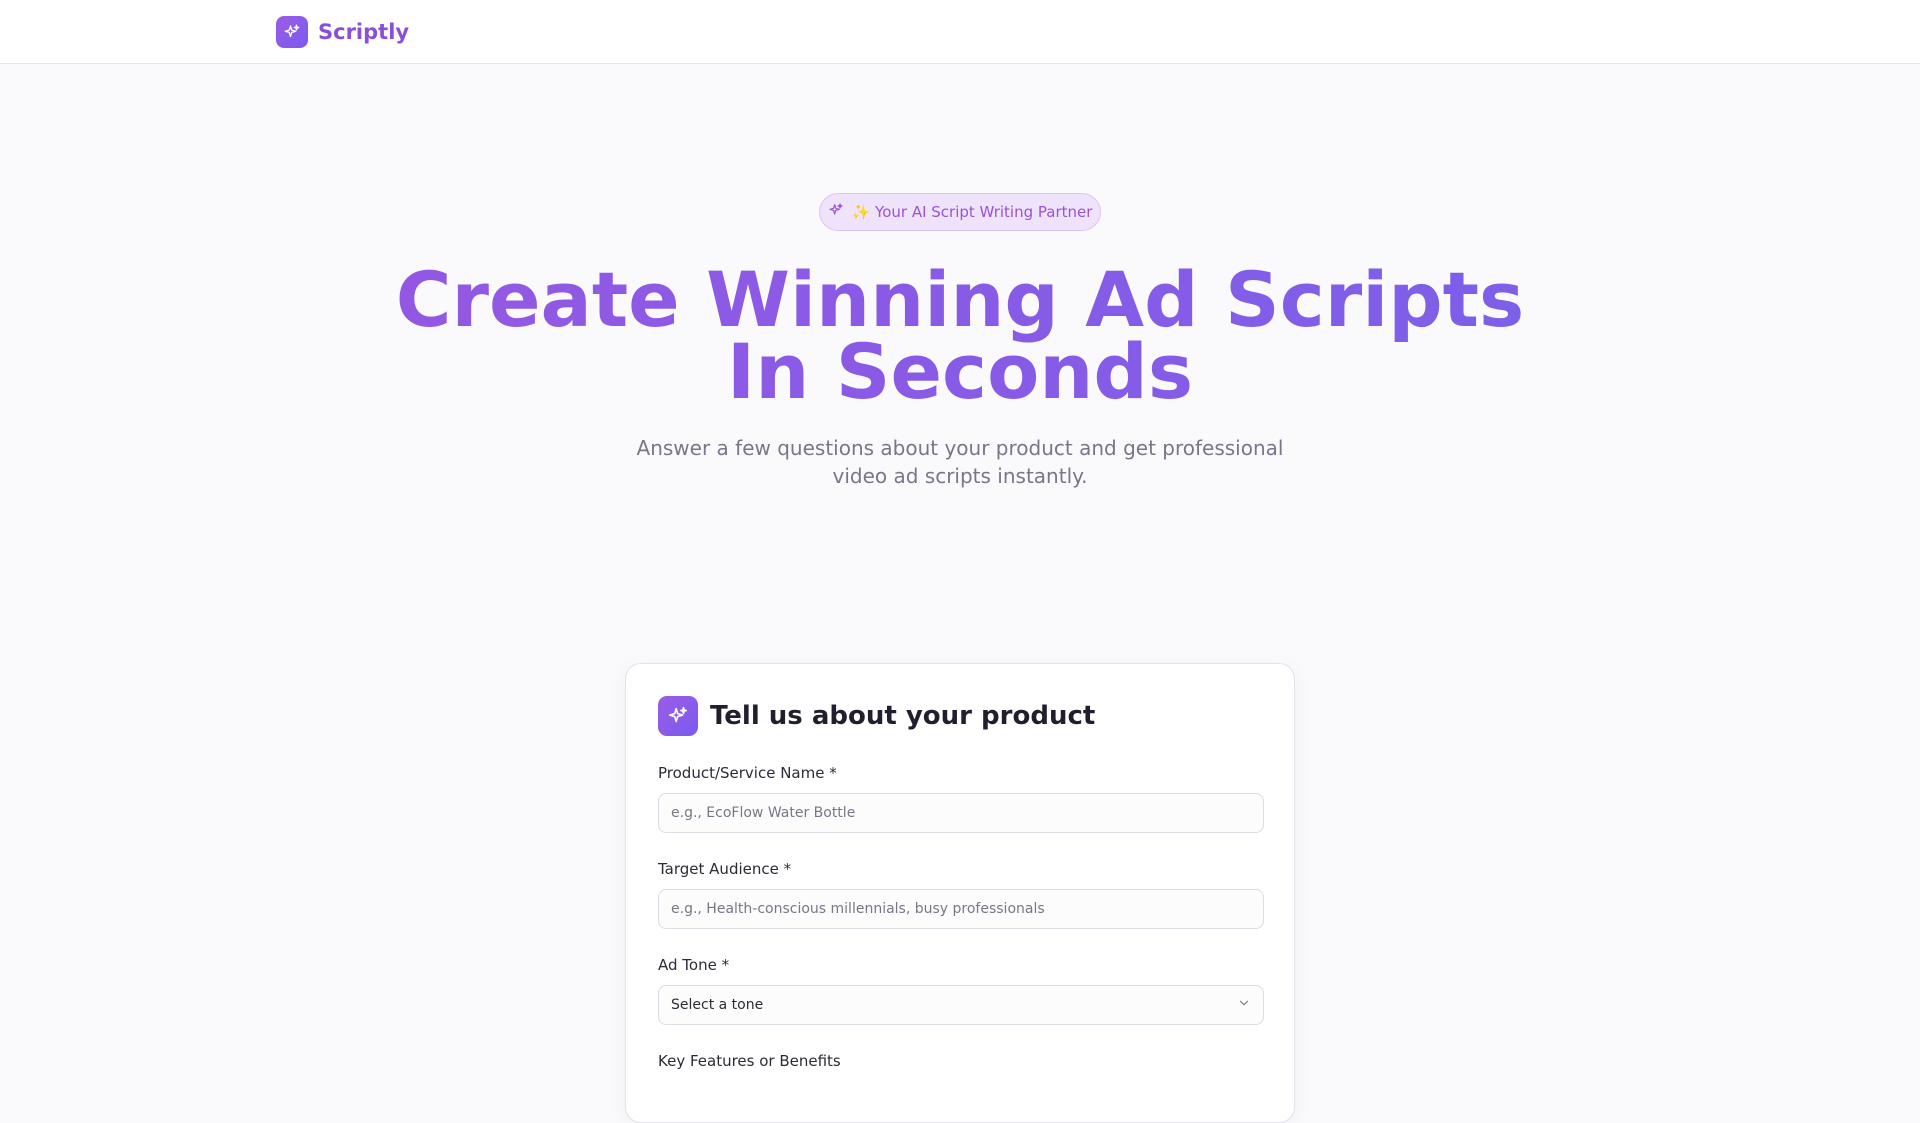 This screenshot has width=1920, height=1123. Describe the element at coordinates (694, 965) in the screenshot. I see `ad-tone-label: Ad Tone *` at that location.